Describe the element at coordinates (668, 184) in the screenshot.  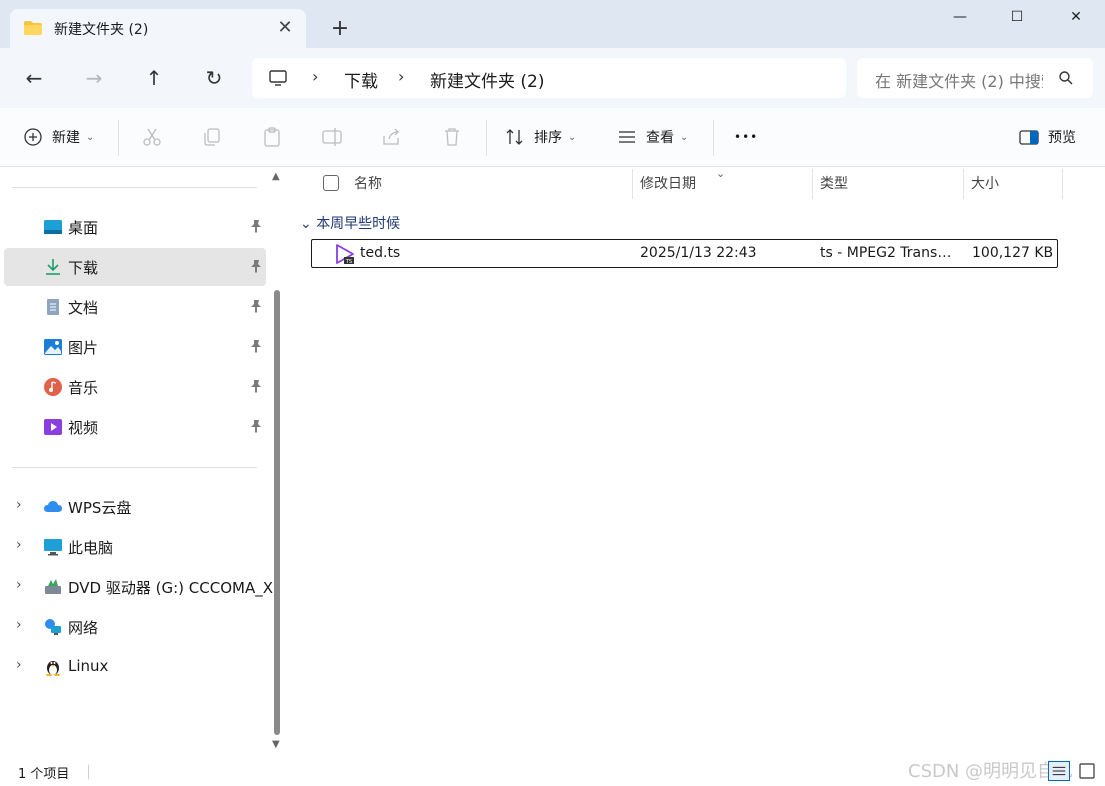
I see `column-header-date-modified: 修改日期` at that location.